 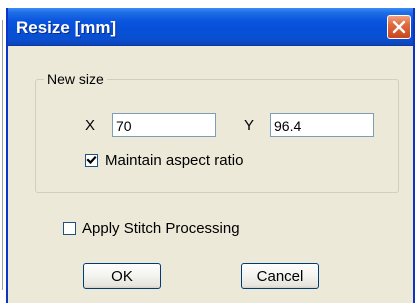 I want to click on y-label: Y, so click(x=249, y=125).